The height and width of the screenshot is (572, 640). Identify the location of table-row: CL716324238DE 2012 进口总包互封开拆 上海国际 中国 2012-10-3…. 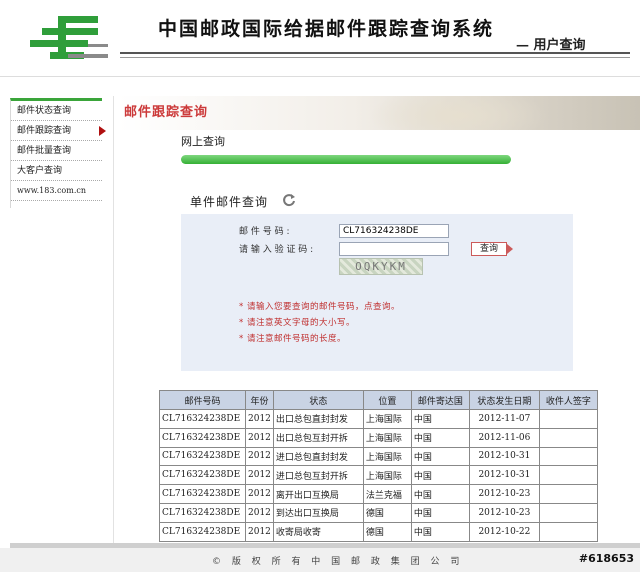
(378, 475).